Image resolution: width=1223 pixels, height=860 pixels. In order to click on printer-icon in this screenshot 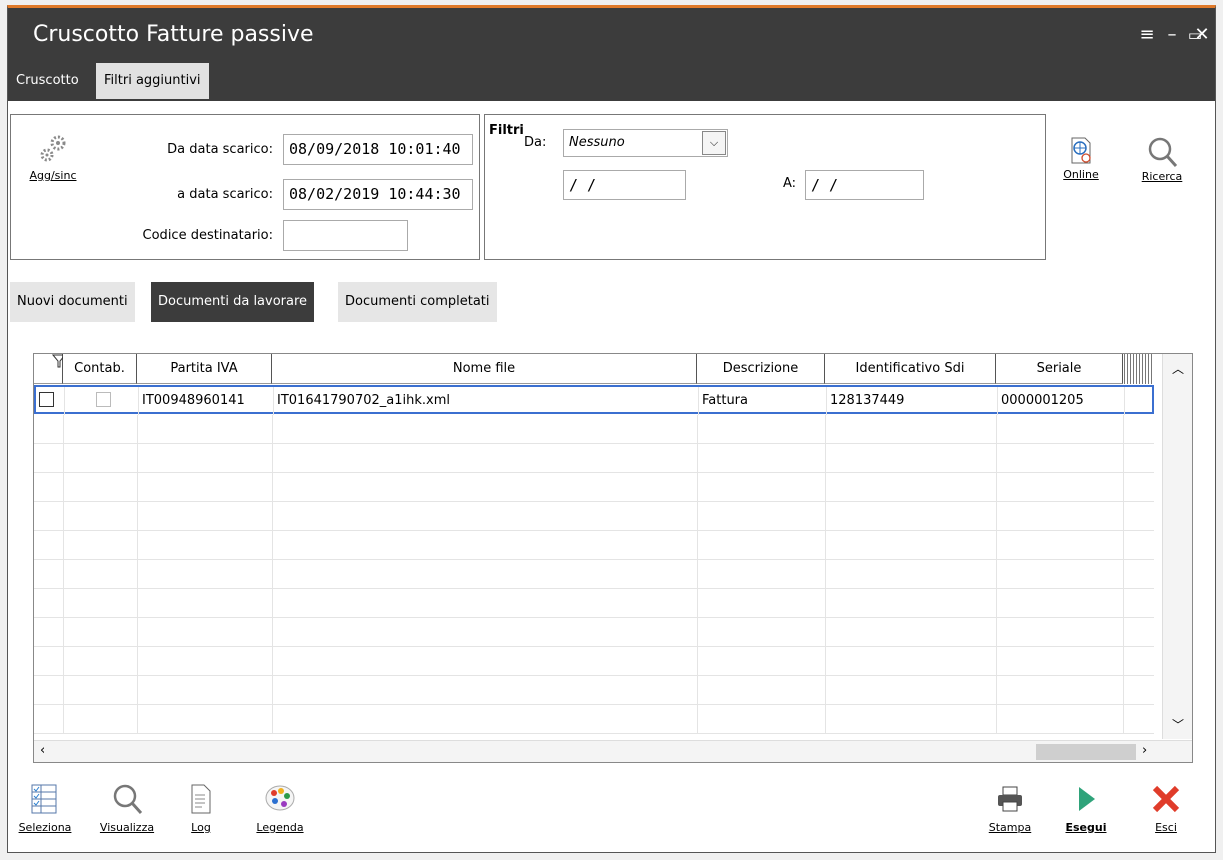, I will do `click(1010, 799)`.